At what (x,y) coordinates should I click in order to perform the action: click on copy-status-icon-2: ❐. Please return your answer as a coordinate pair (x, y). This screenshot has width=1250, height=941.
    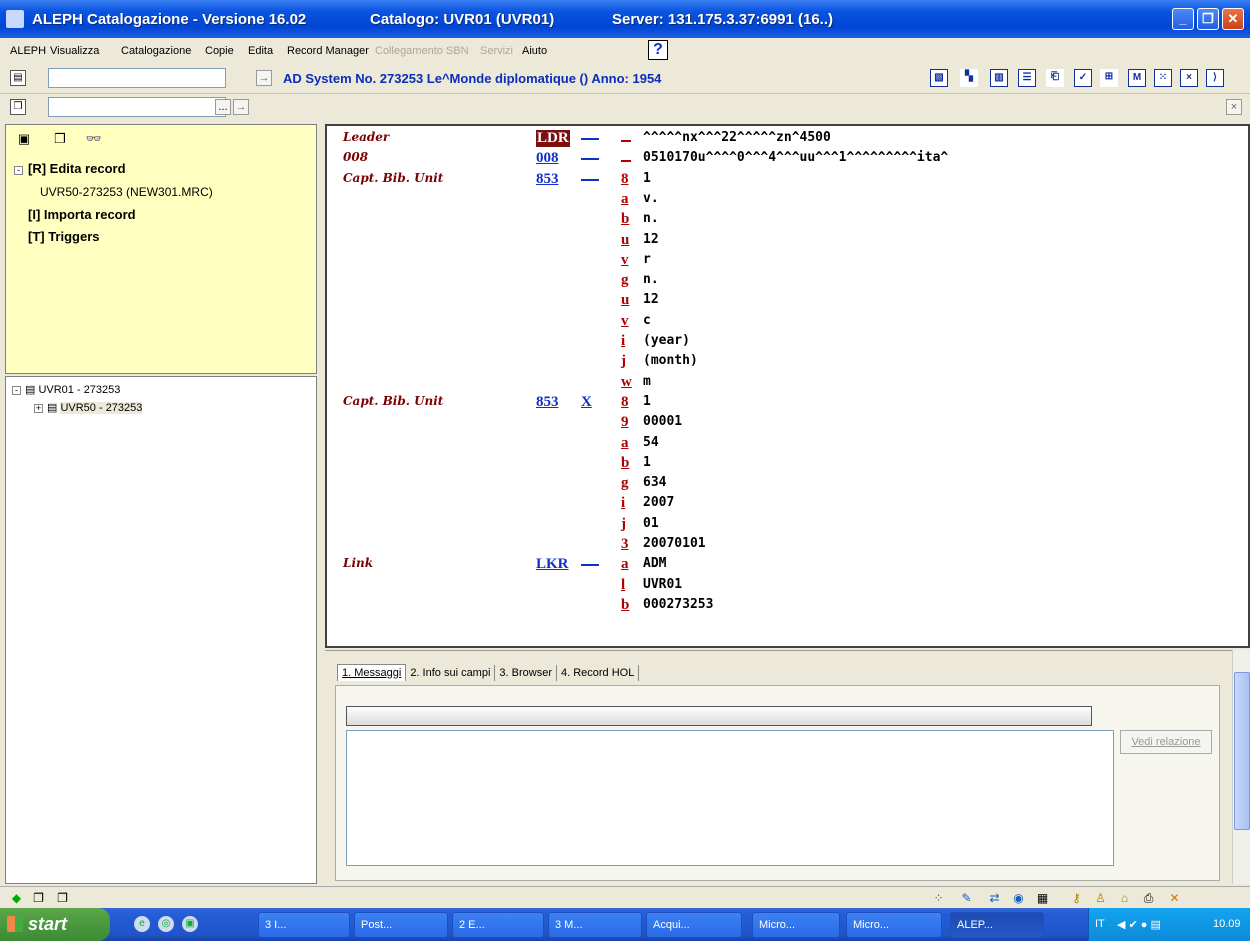
    Looking at the image, I should click on (62, 898).